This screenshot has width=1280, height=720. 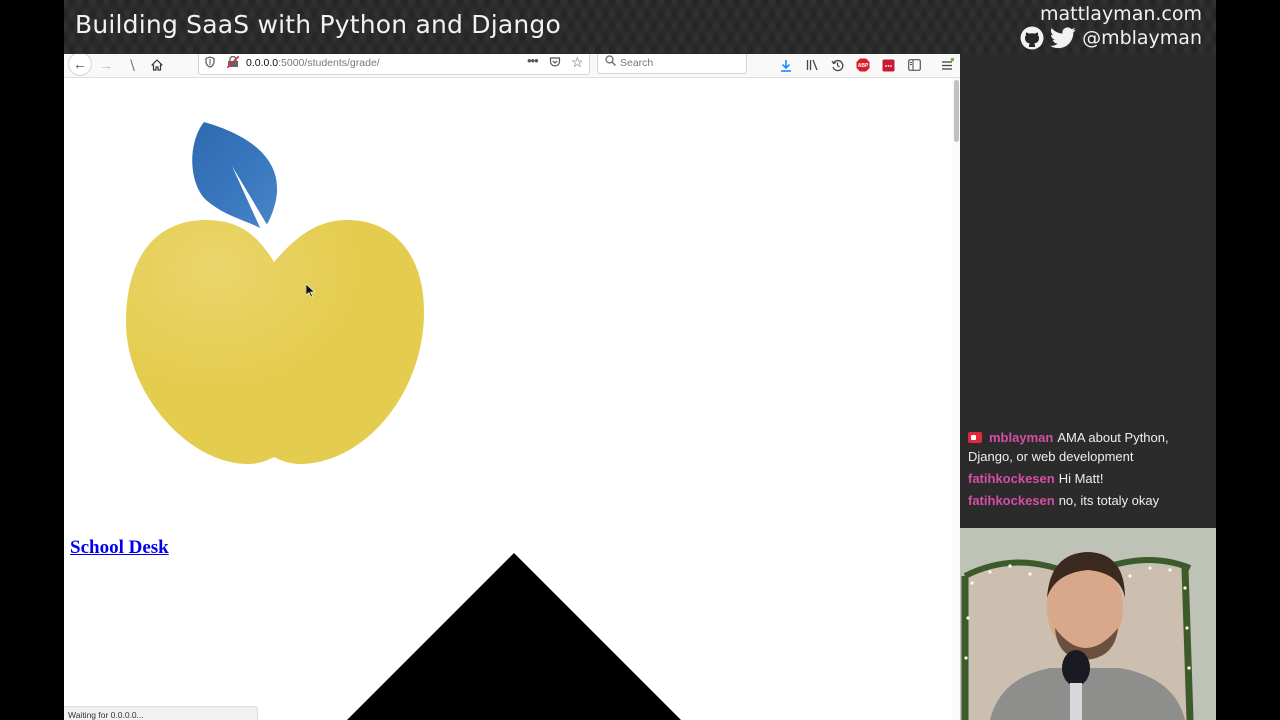 I want to click on svg-text: ABP, so click(x=863, y=66).